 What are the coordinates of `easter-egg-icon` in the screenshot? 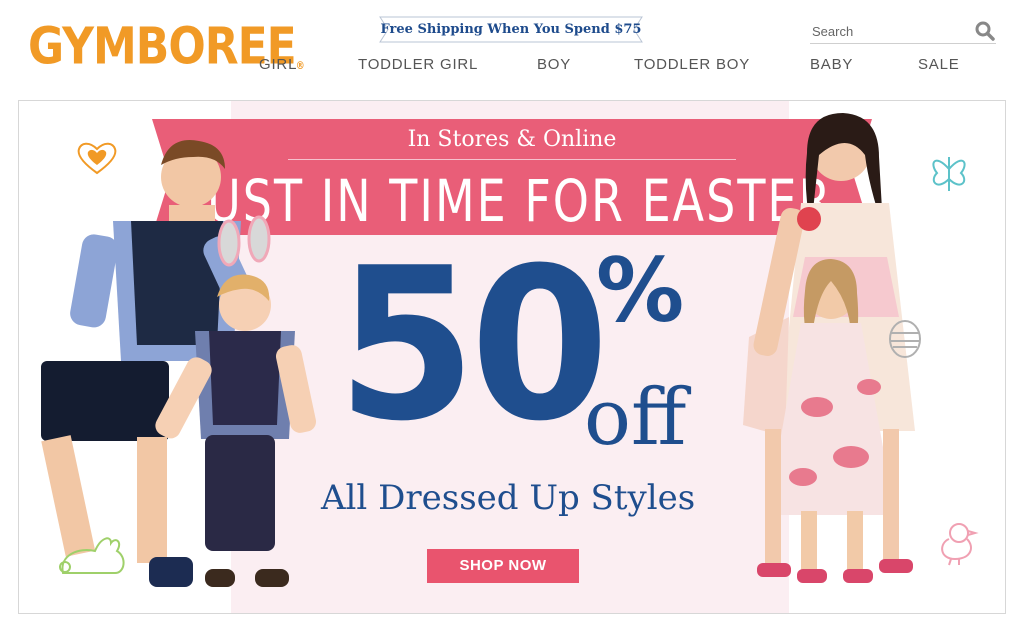 It's located at (905, 339).